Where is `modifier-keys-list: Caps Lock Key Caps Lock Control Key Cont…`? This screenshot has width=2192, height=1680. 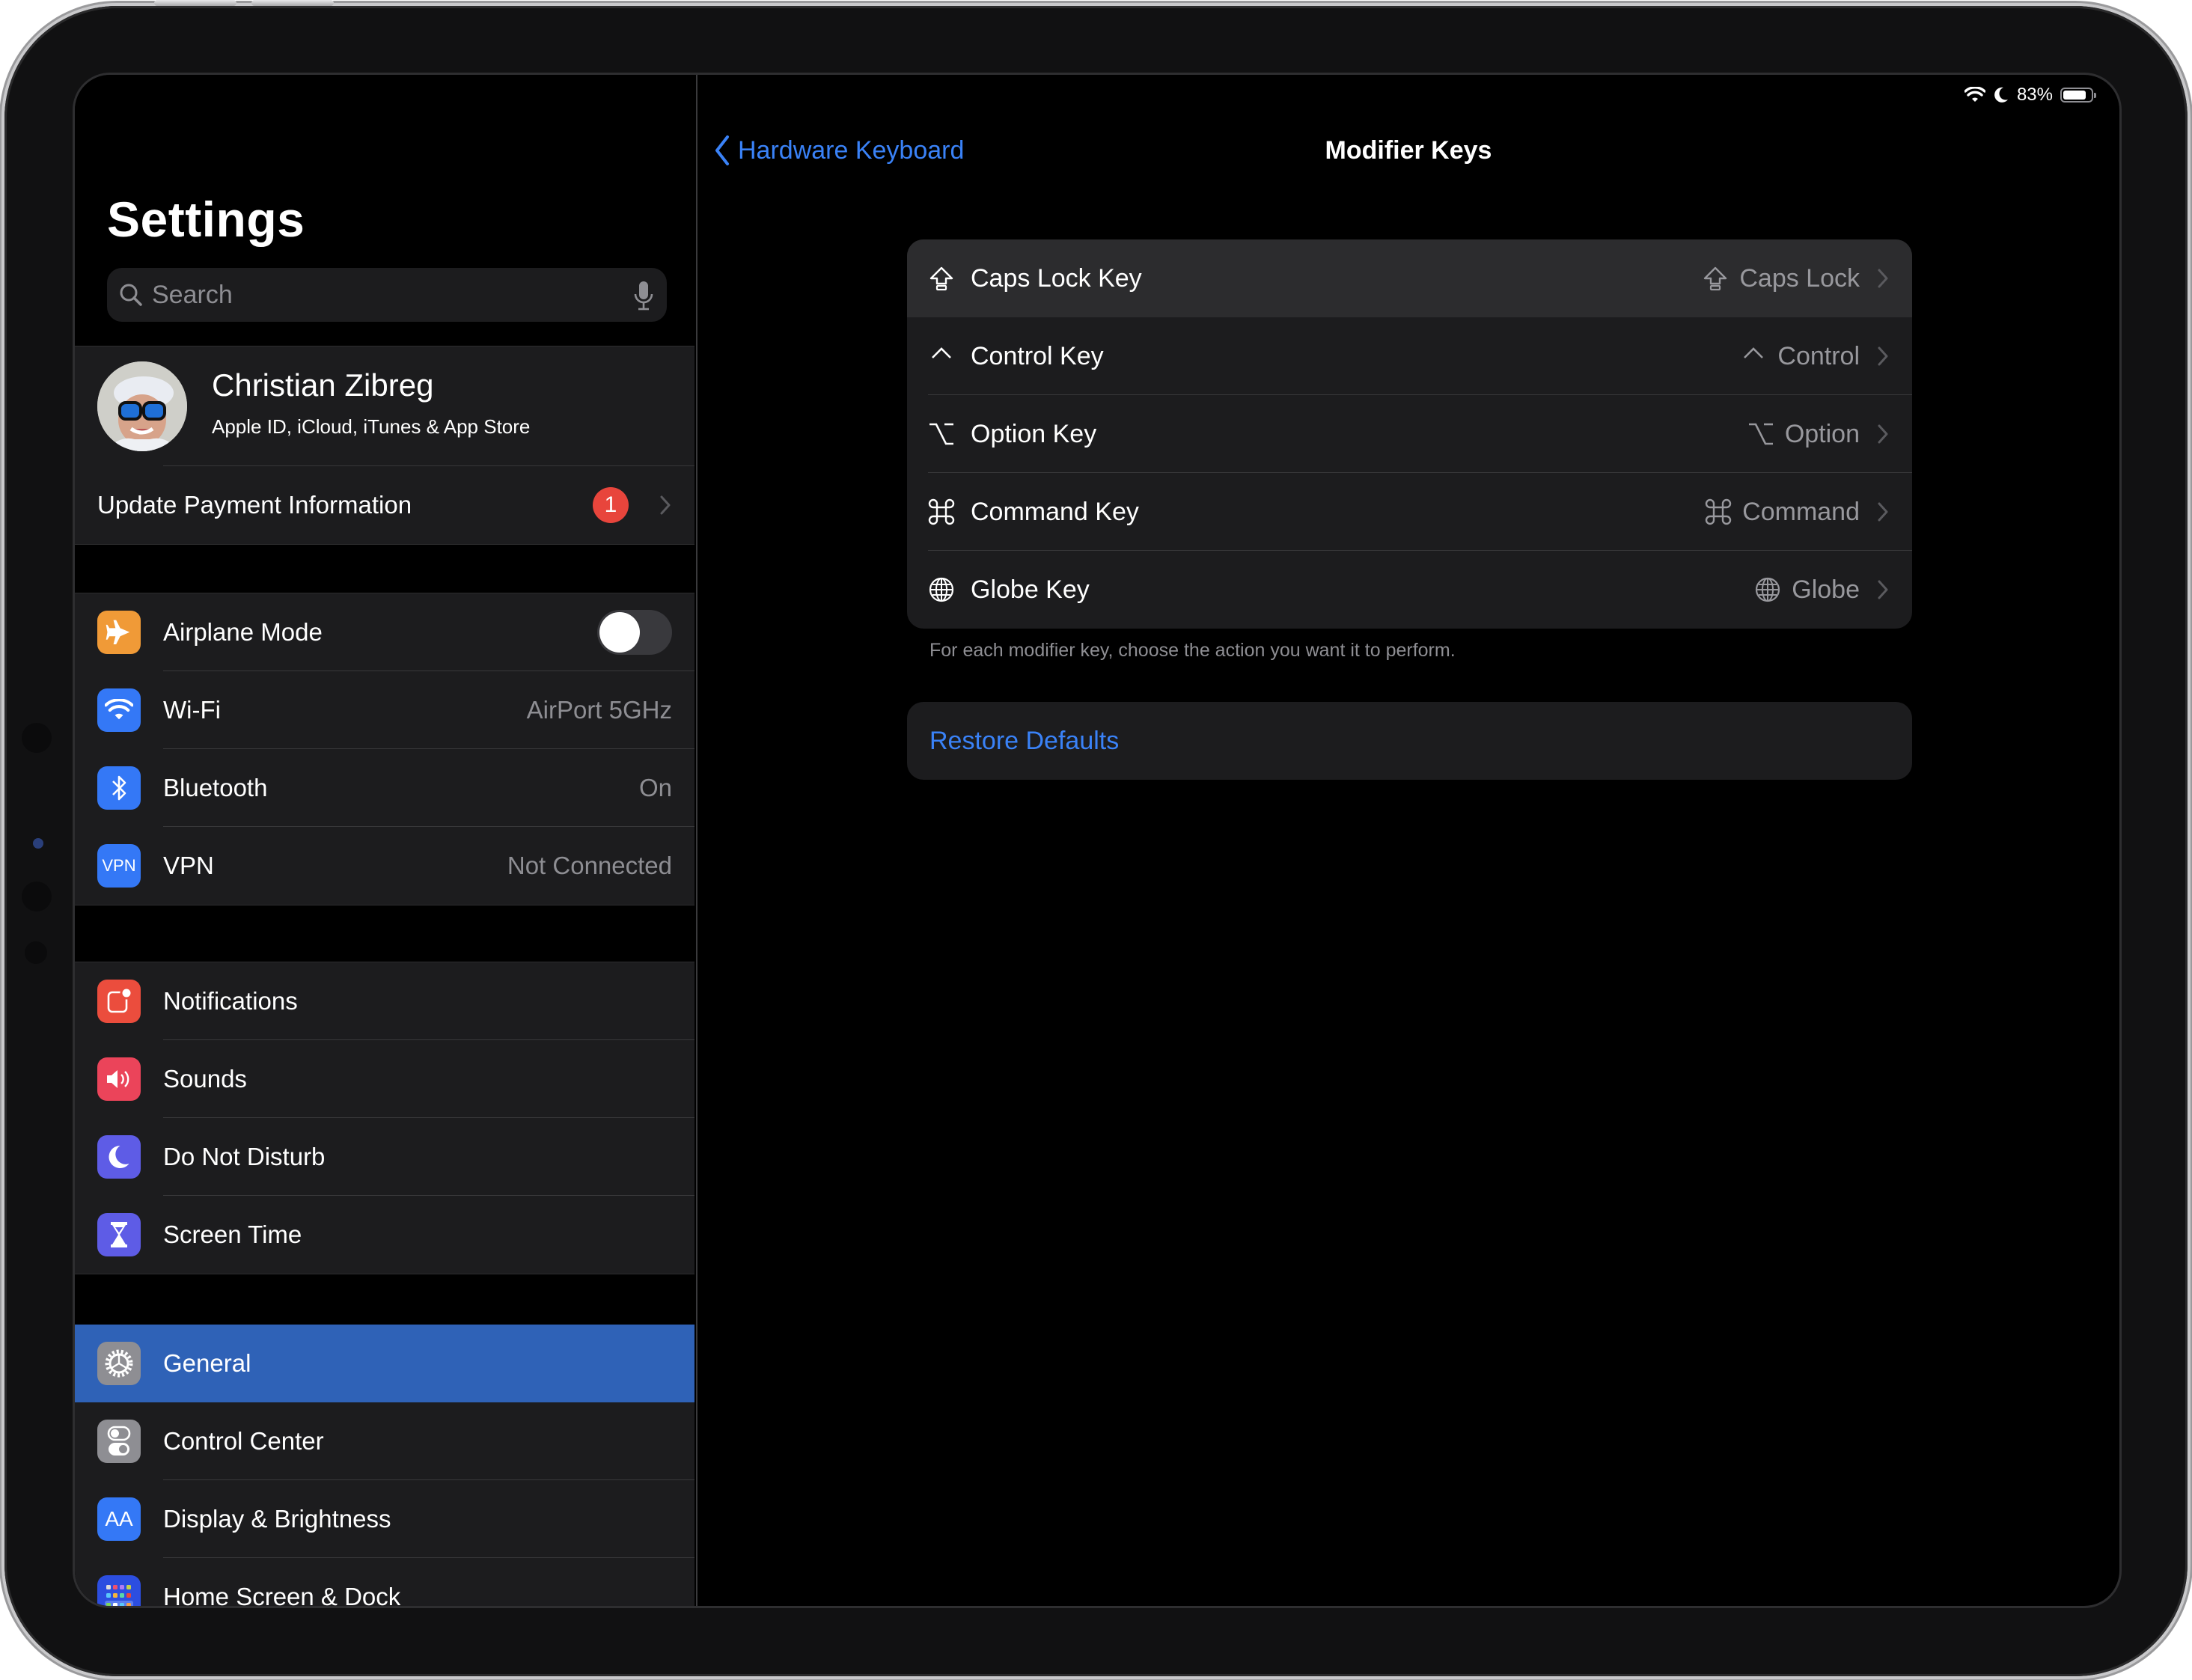
modifier-keys-list: Caps Lock Key Caps Lock Control Key Cont… is located at coordinates (1409, 434).